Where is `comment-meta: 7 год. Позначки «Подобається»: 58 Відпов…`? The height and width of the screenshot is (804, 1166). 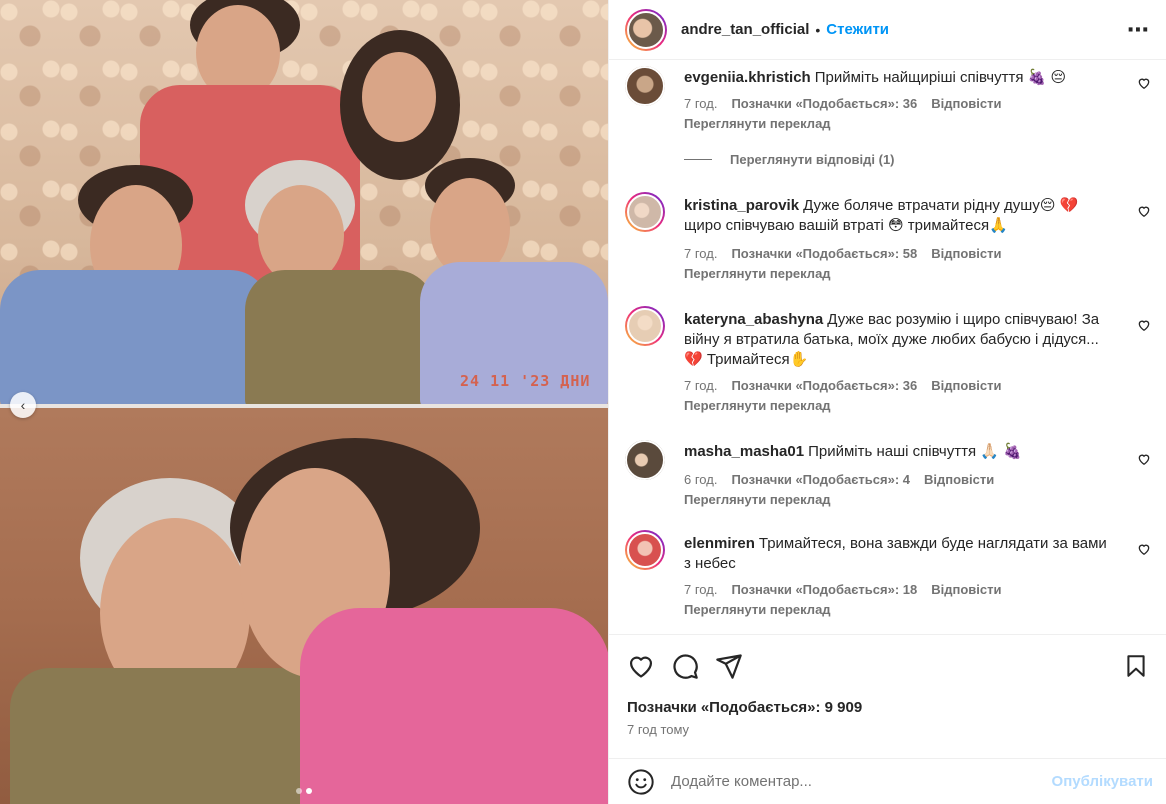
comment-meta: 7 год. Позначки «Подобається»: 58 Відпов… is located at coordinates (842, 253).